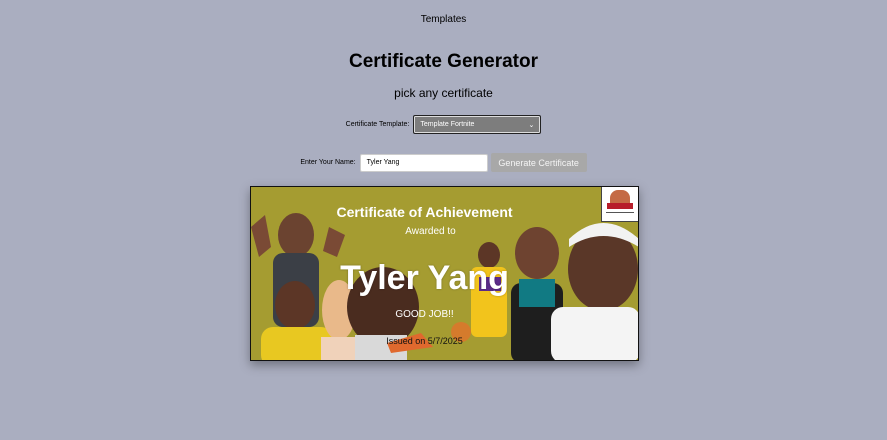 The height and width of the screenshot is (440, 887). I want to click on name-input-value: Tyler Yang, so click(383, 162).